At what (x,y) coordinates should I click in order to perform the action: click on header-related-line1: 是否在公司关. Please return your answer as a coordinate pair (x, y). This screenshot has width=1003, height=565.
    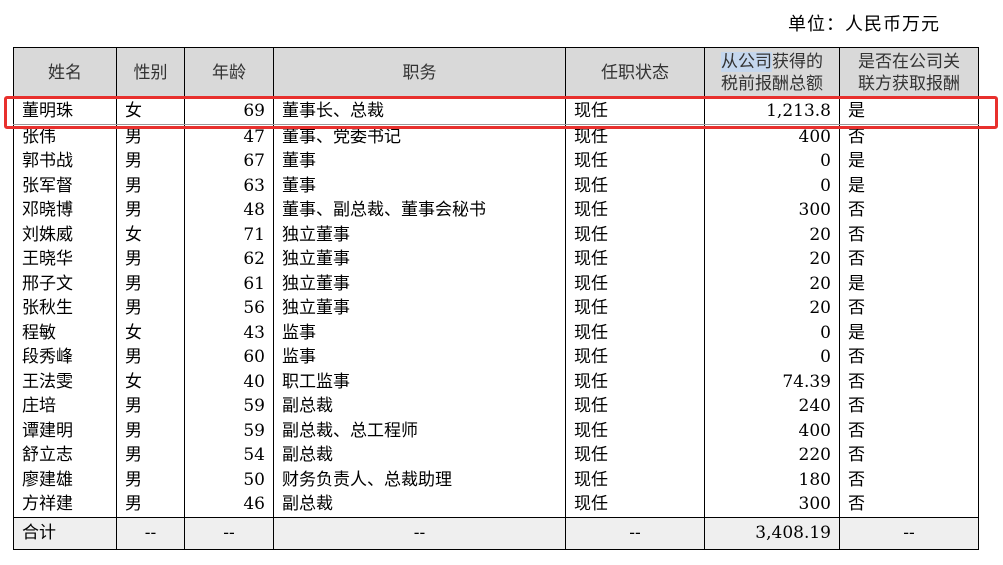
    Looking at the image, I should click on (909, 62).